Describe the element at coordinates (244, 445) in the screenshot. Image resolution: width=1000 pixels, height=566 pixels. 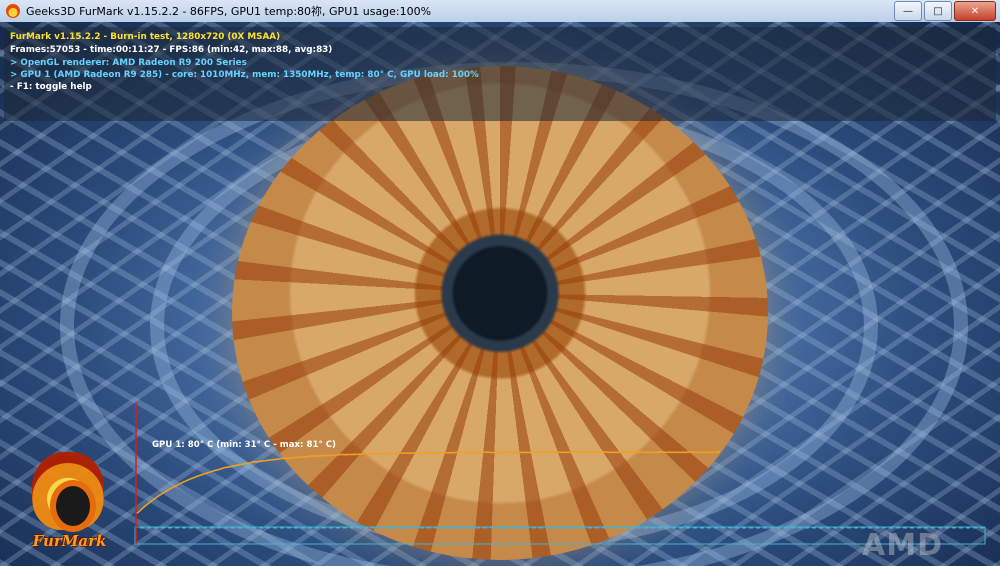
I see `graph-temperature-label: GPU 1: 80° C (min: 31° C - max: 81° C)` at that location.